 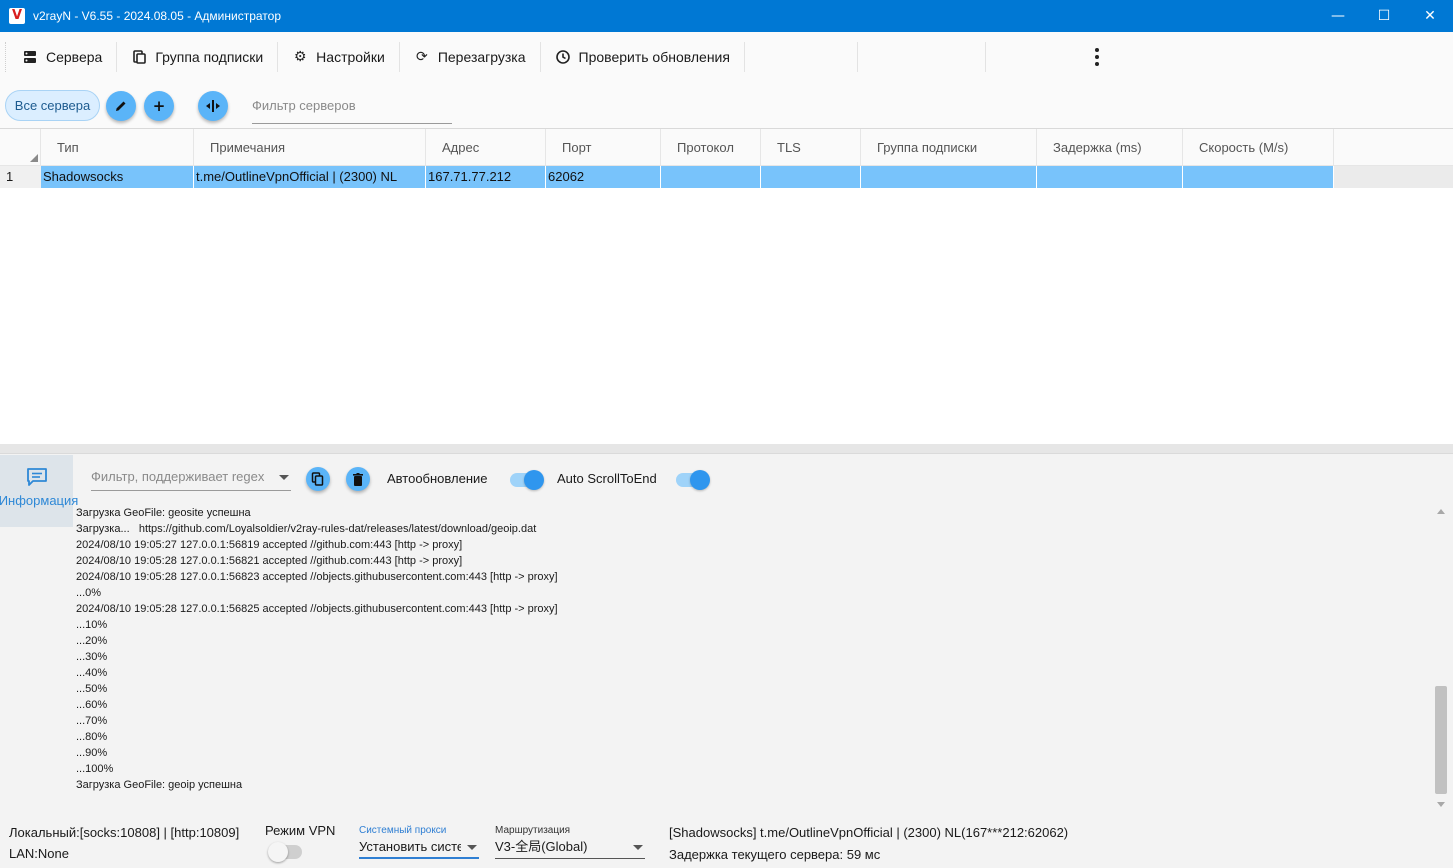 What do you see at coordinates (36, 477) in the screenshot?
I see `message-icon` at bounding box center [36, 477].